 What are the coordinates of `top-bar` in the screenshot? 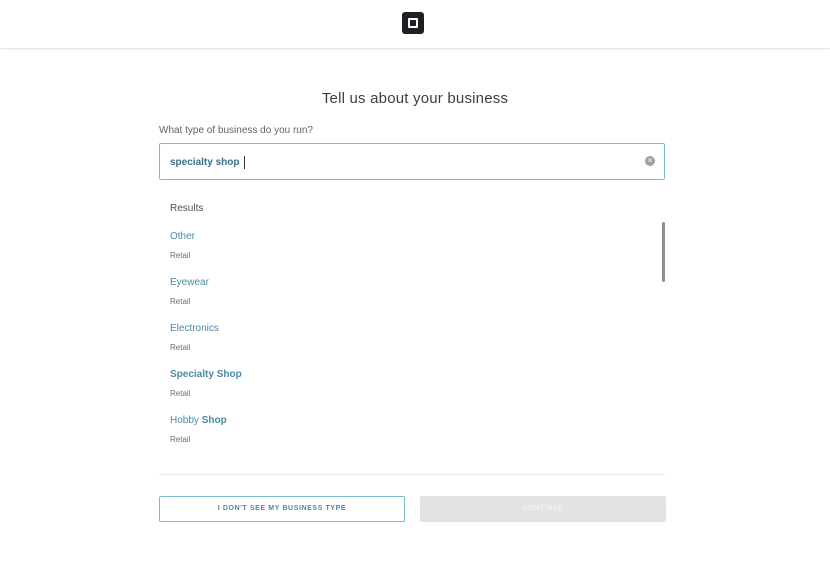 It's located at (415, 24).